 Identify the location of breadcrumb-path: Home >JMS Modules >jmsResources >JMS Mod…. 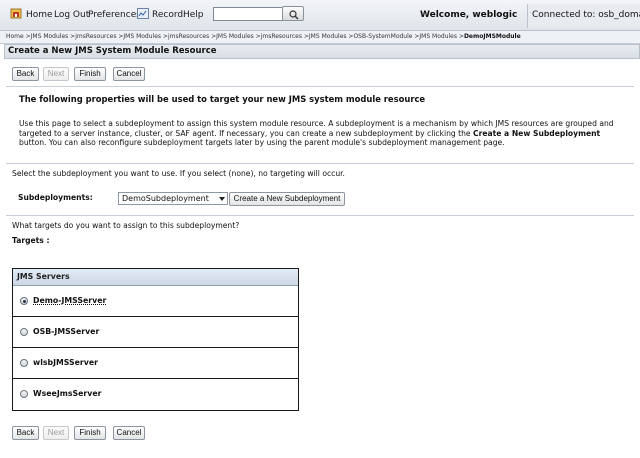
(235, 36).